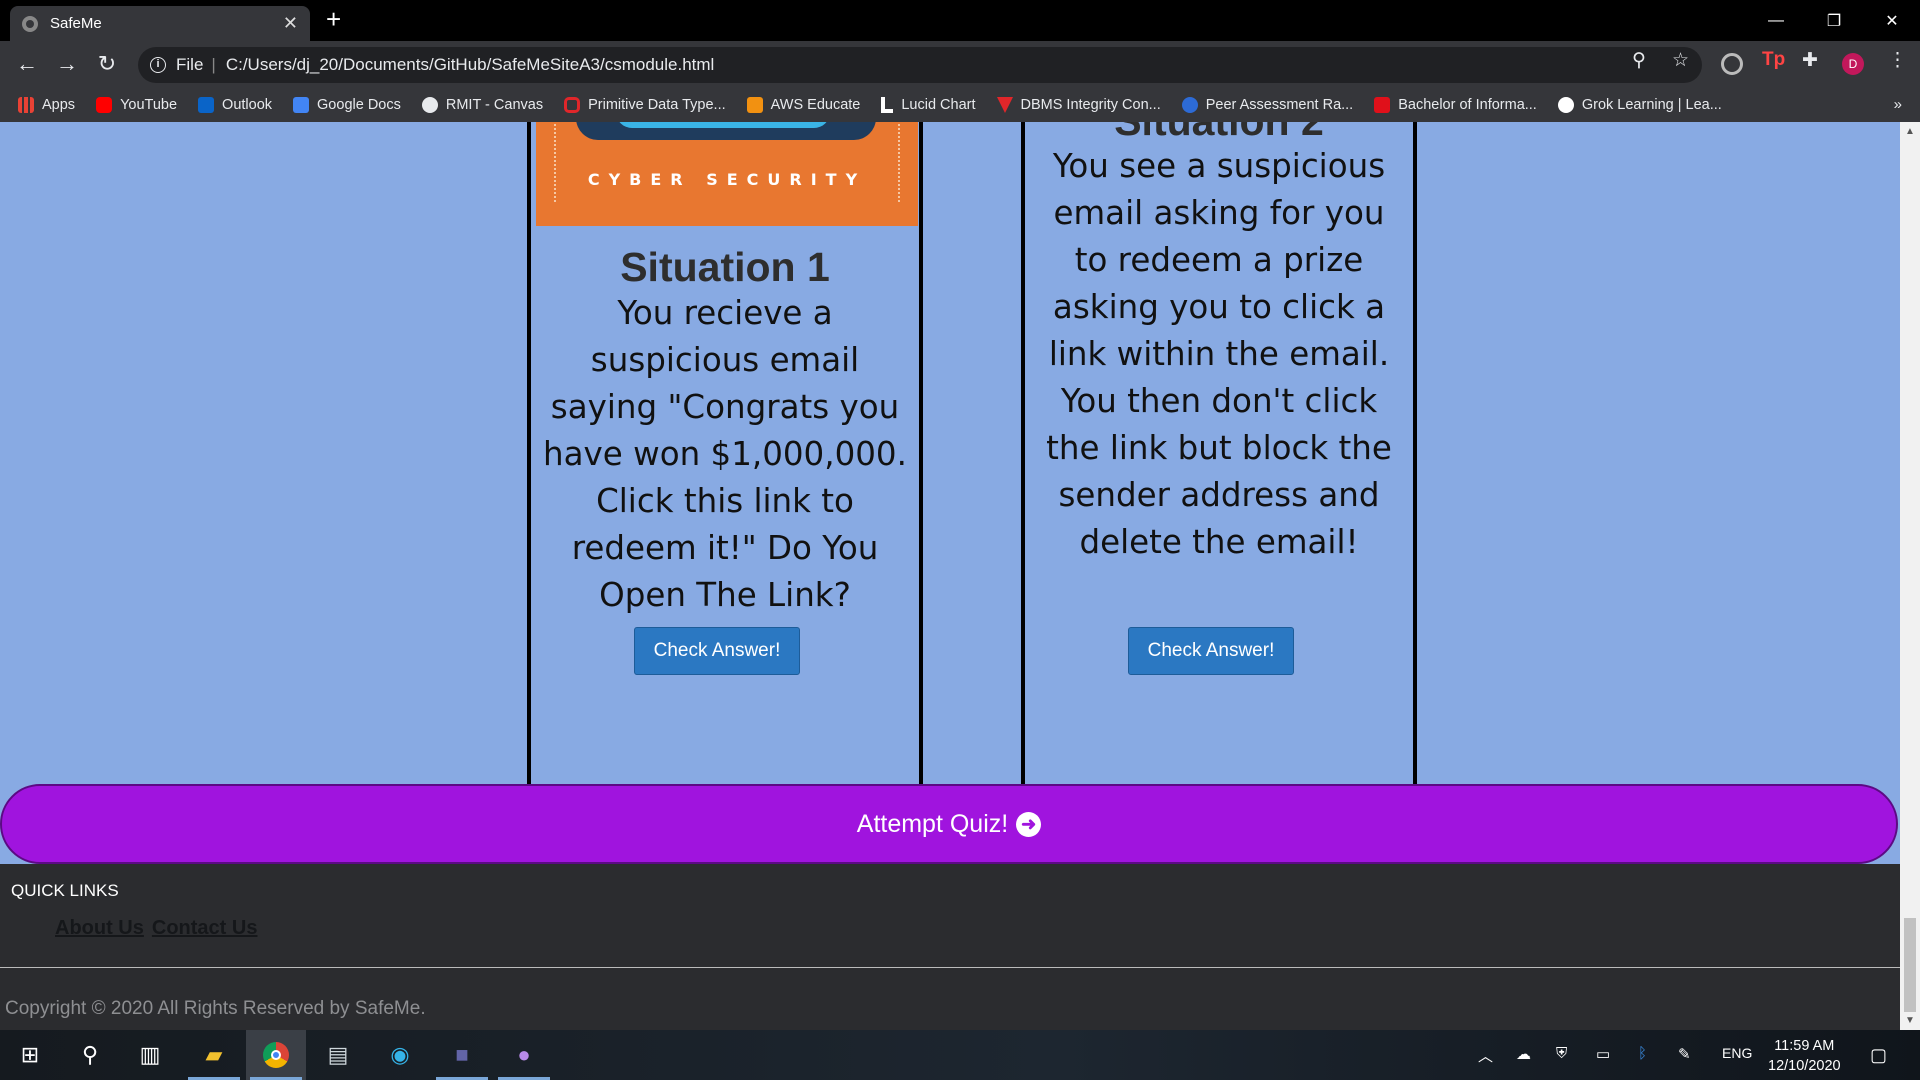 This screenshot has height=1080, width=1920. I want to click on browser-menu-icon: ⋮, so click(1897, 60).